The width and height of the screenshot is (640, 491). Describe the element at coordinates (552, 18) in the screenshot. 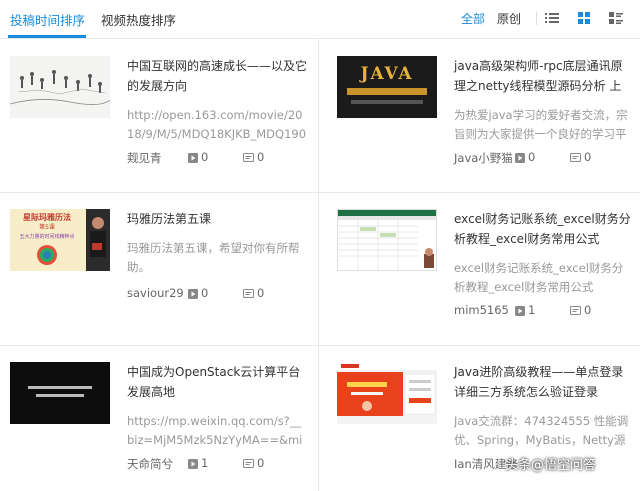

I see `list-view-icon` at that location.